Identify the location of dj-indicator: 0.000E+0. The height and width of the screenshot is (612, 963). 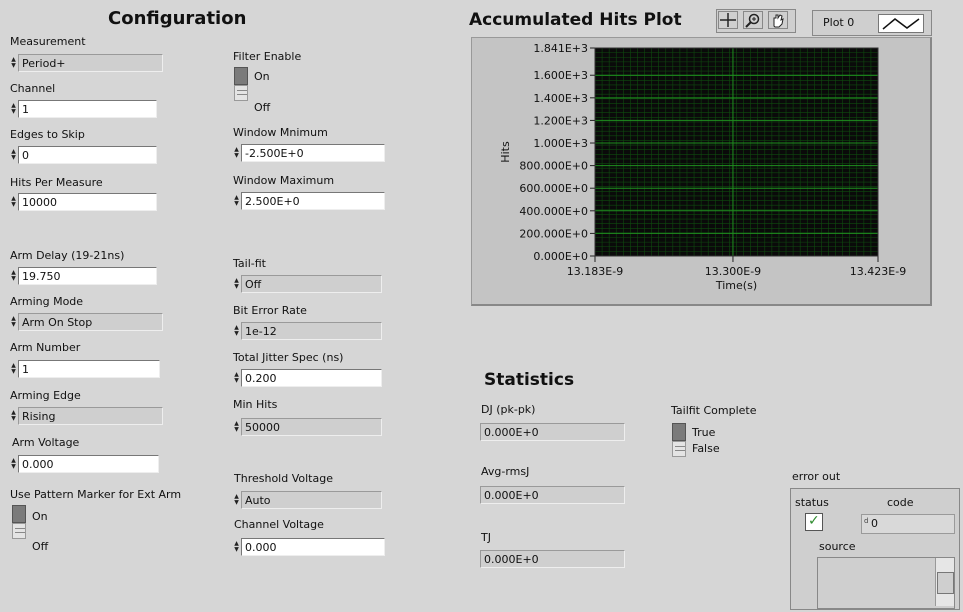
(552, 432).